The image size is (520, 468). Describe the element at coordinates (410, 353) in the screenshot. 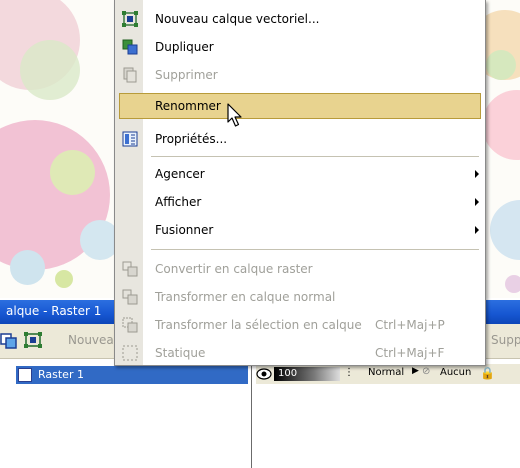

I see `menu-item-shortcut: Ctrl+Maj+F` at that location.